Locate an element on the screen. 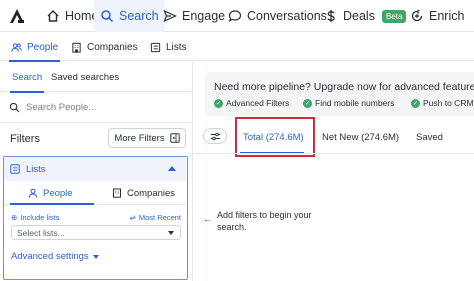 This screenshot has width=474, height=281. sort-icon: ⇌ is located at coordinates (132, 217).